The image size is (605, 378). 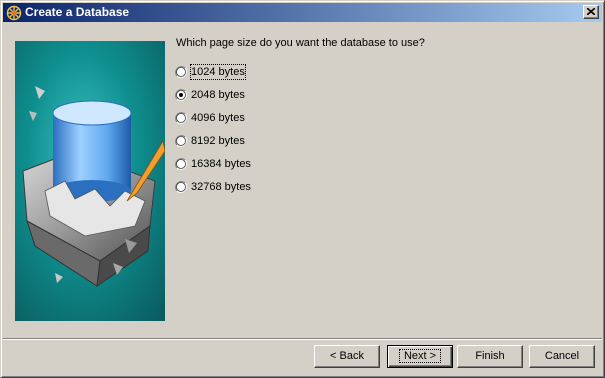 I want to click on title-bar: Create a Database, so click(x=302, y=12).